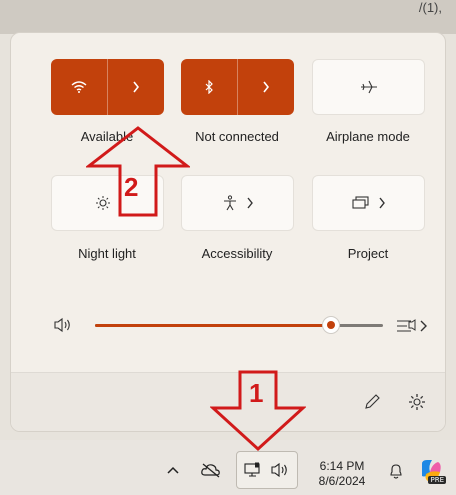 The image size is (456, 495). Describe the element at coordinates (432, 471) in the screenshot. I see `copilot-app-icon: PRE` at that location.